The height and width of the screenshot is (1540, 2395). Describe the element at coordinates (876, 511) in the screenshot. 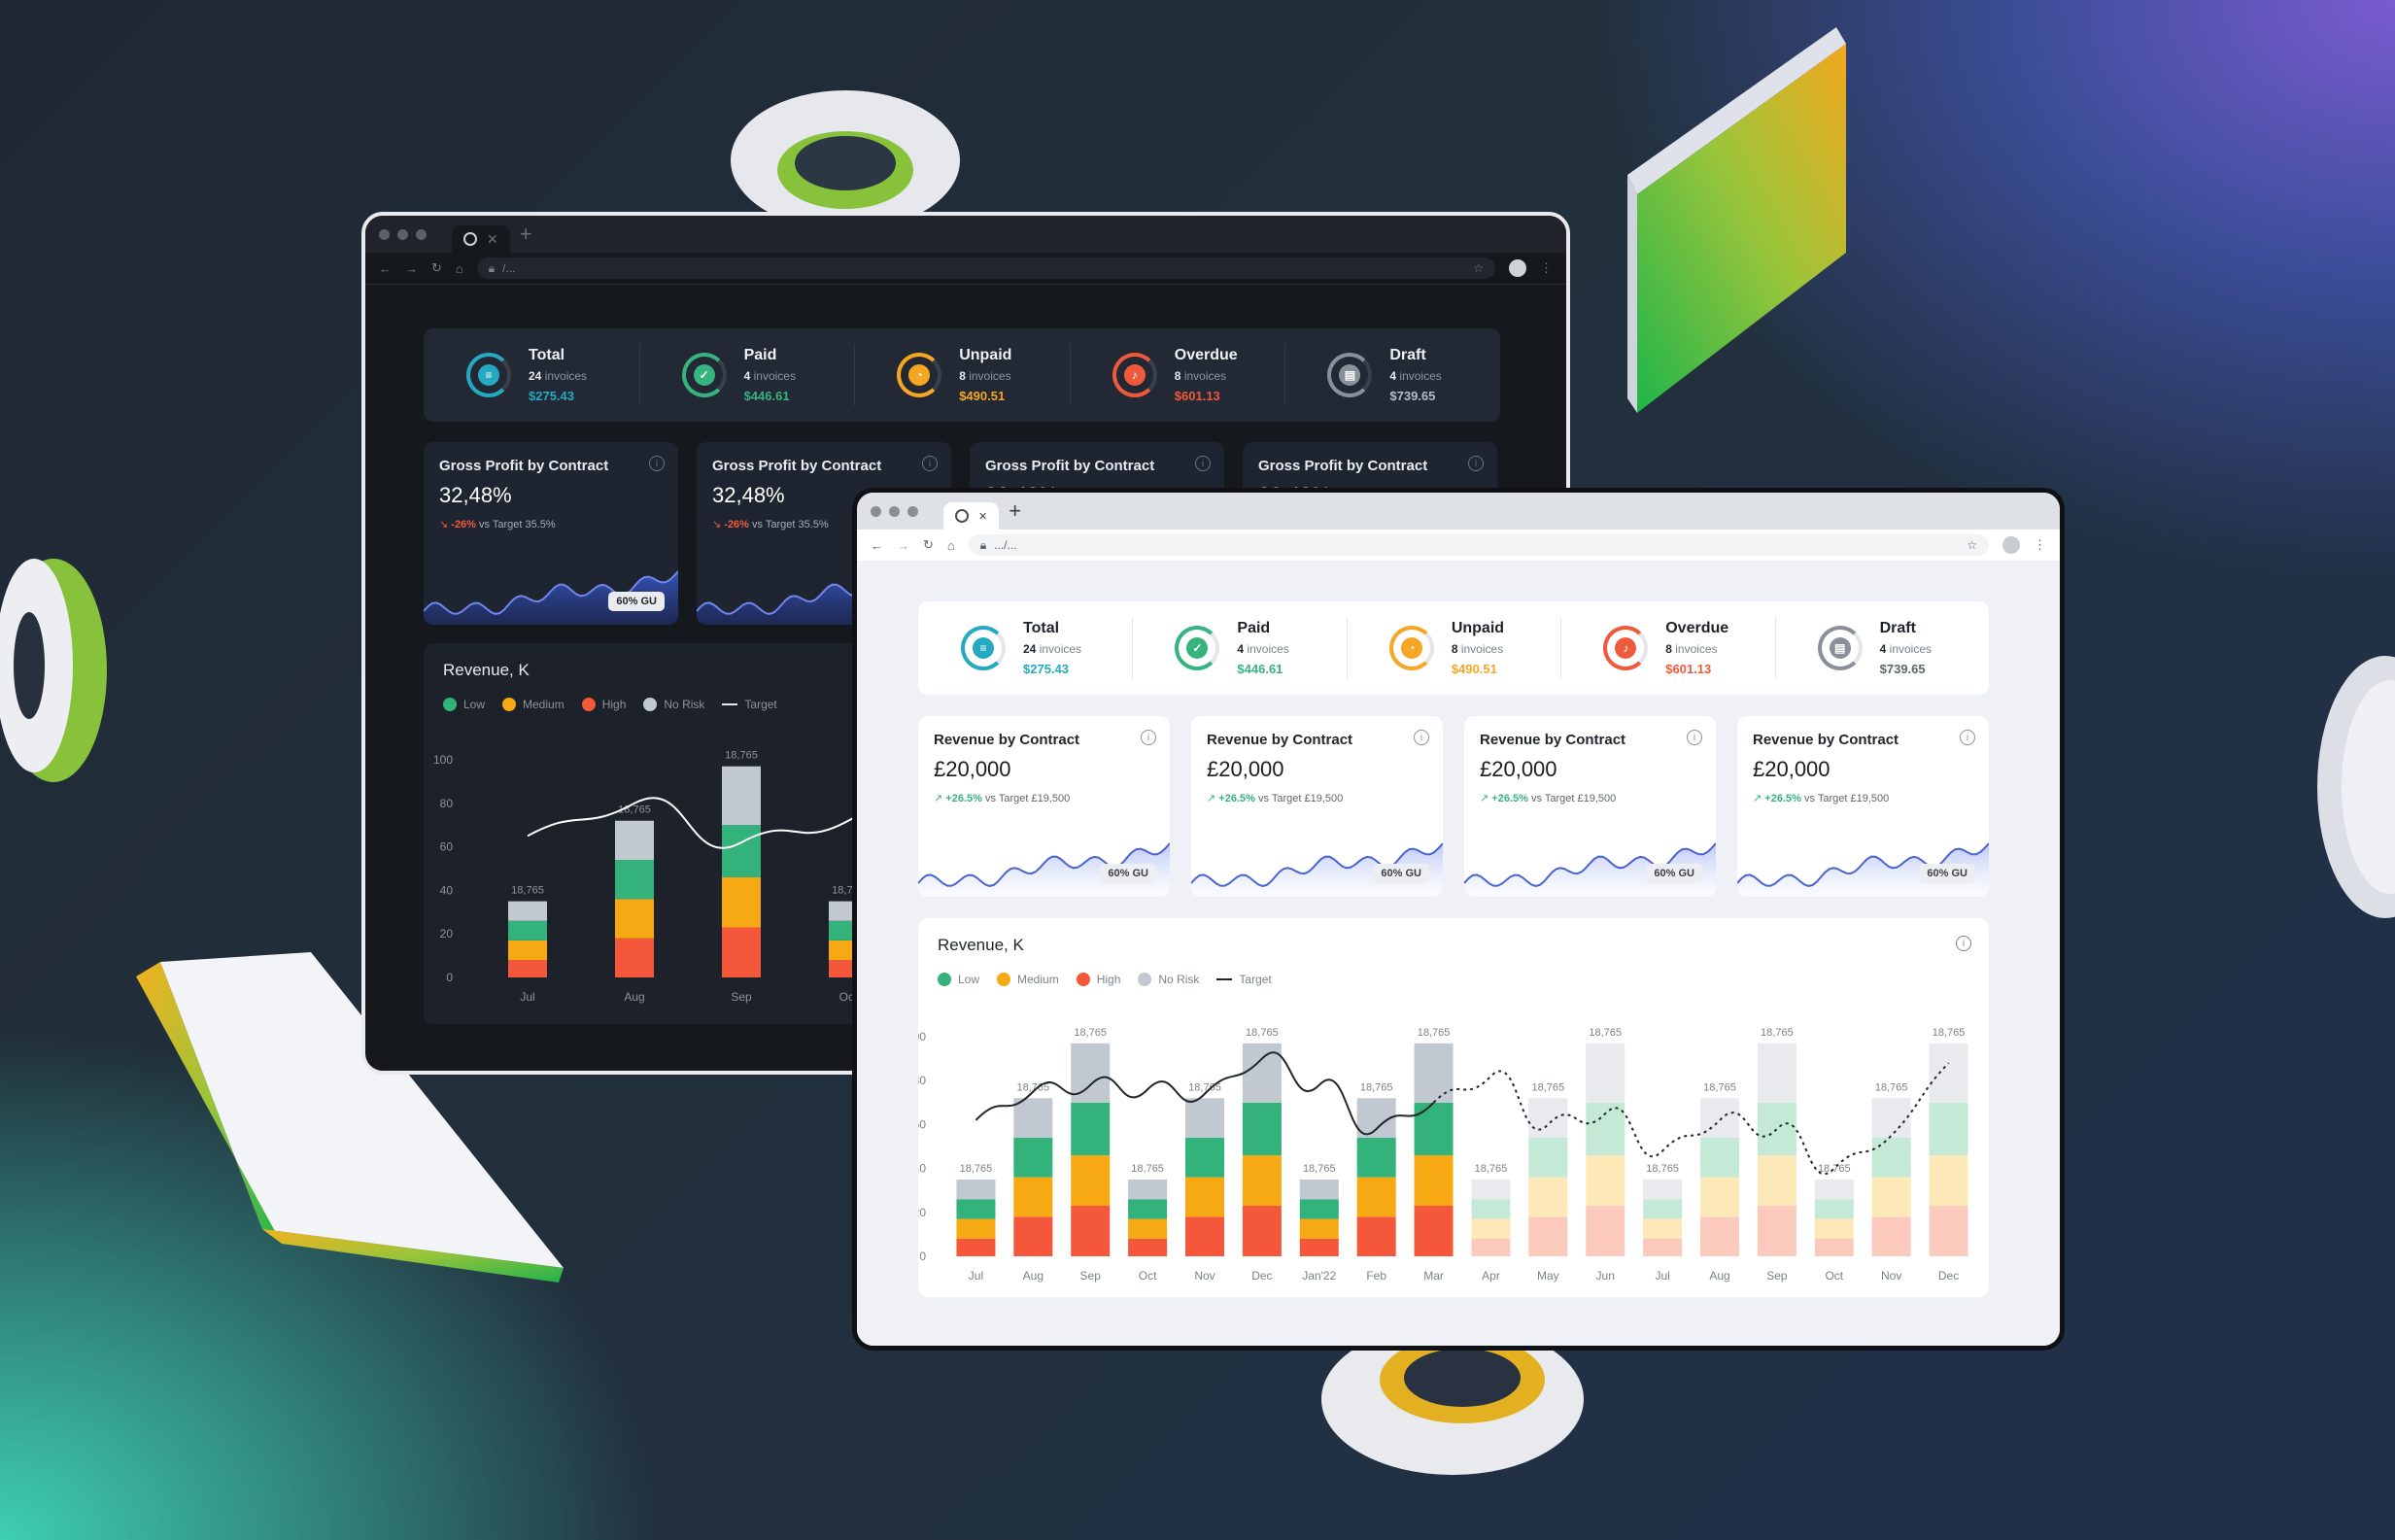

I see `close-dot` at that location.